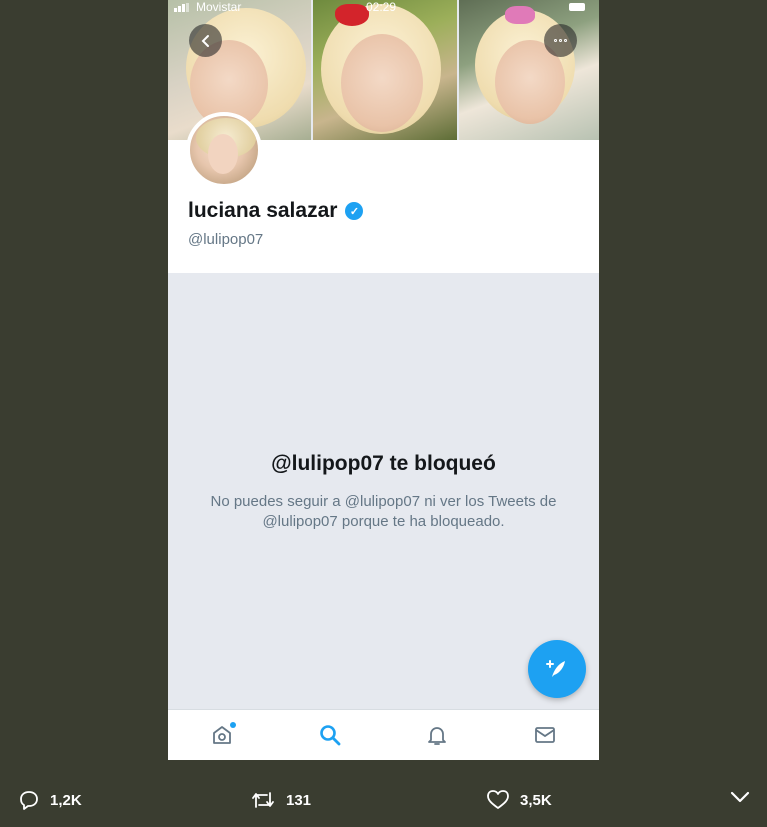  I want to click on reply-button: 1,2K, so click(50, 800).